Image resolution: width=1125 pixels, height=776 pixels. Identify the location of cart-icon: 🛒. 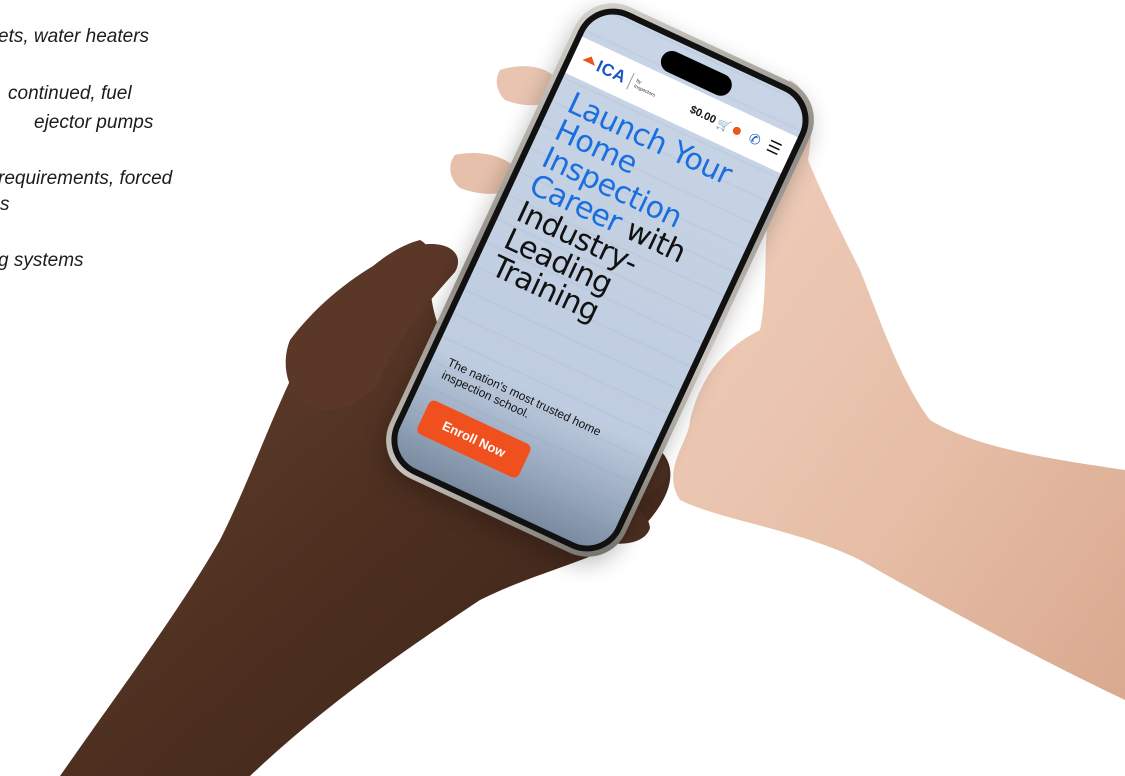
(724, 125).